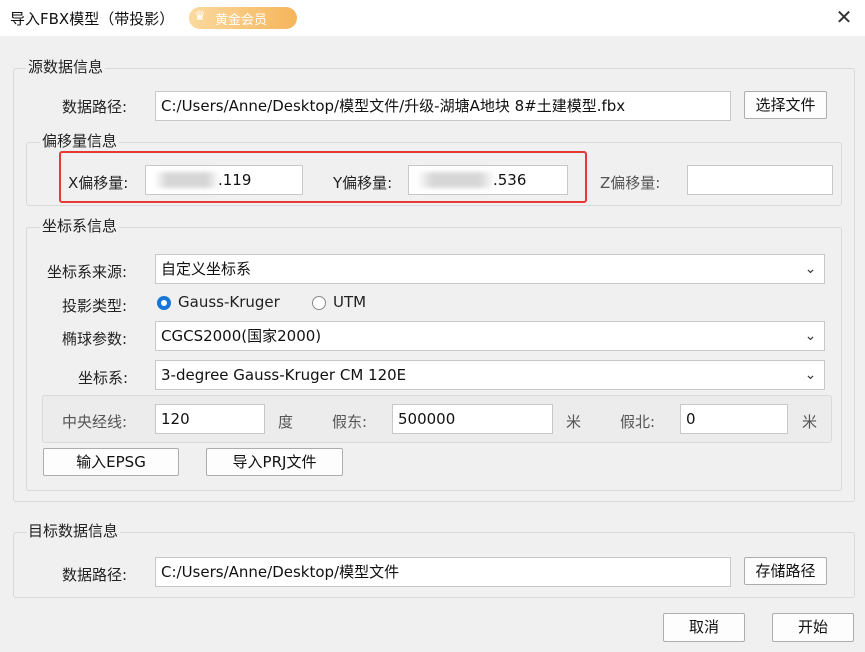 The width and height of the screenshot is (865, 652). Describe the element at coordinates (574, 422) in the screenshot. I see `meter-unit-east: 米` at that location.